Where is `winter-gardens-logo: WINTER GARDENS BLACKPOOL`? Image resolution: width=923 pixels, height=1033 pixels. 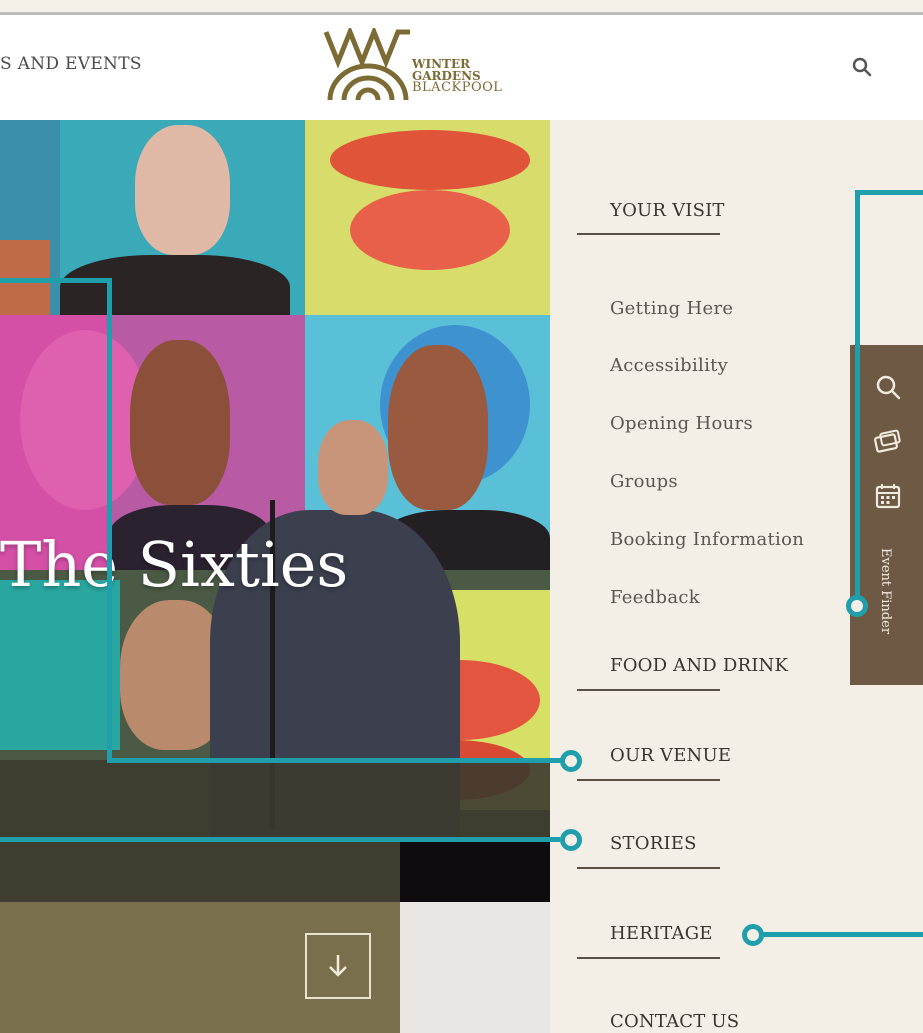 winter-gardens-logo: WINTER GARDENS BLACKPOOL is located at coordinates (422, 66).